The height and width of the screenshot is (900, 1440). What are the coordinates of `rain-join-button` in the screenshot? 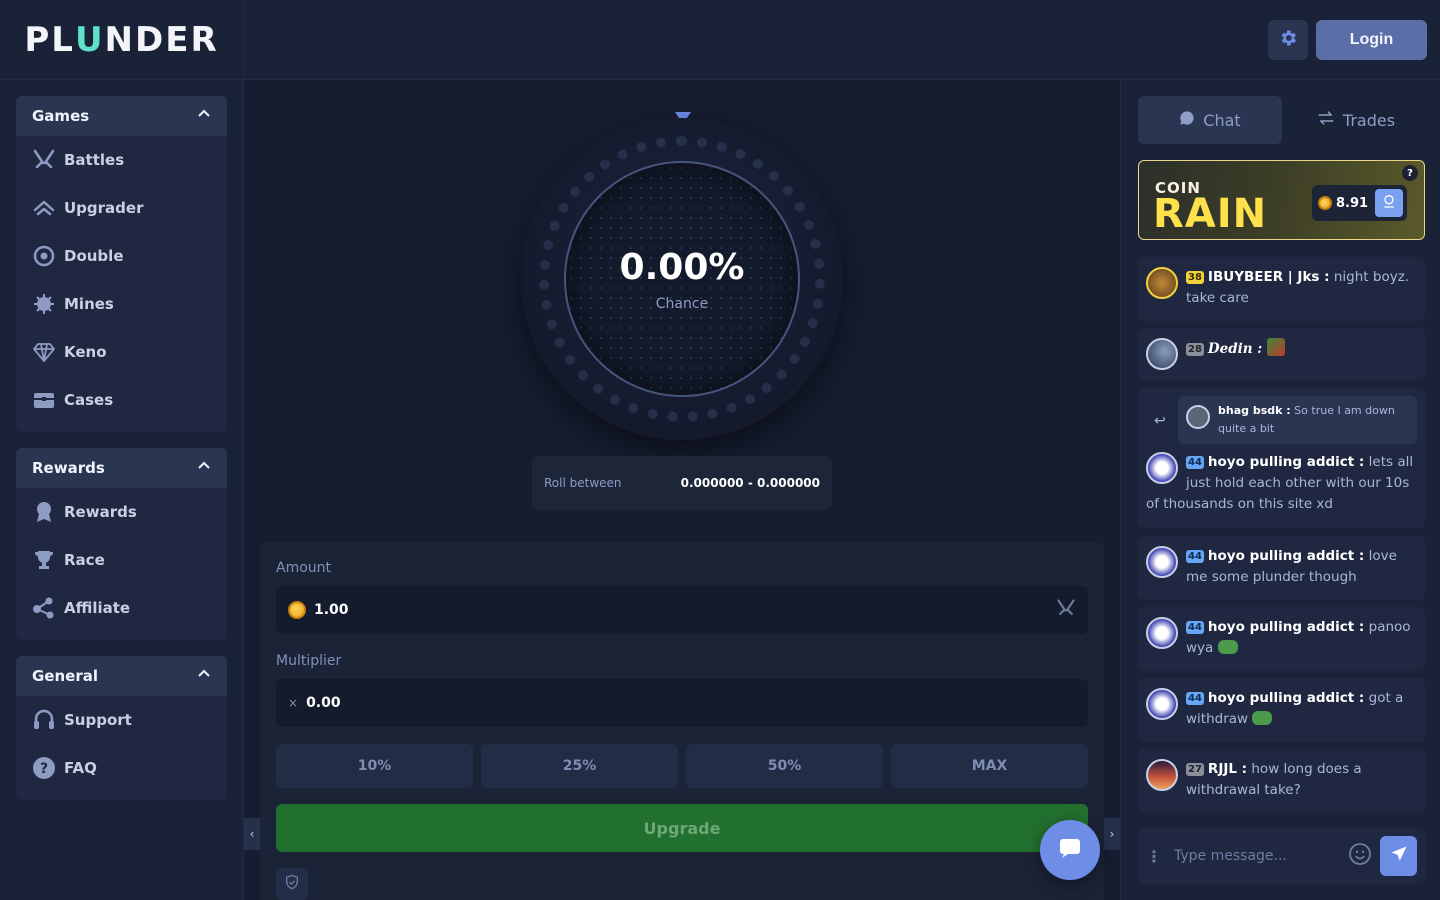 It's located at (1389, 203).